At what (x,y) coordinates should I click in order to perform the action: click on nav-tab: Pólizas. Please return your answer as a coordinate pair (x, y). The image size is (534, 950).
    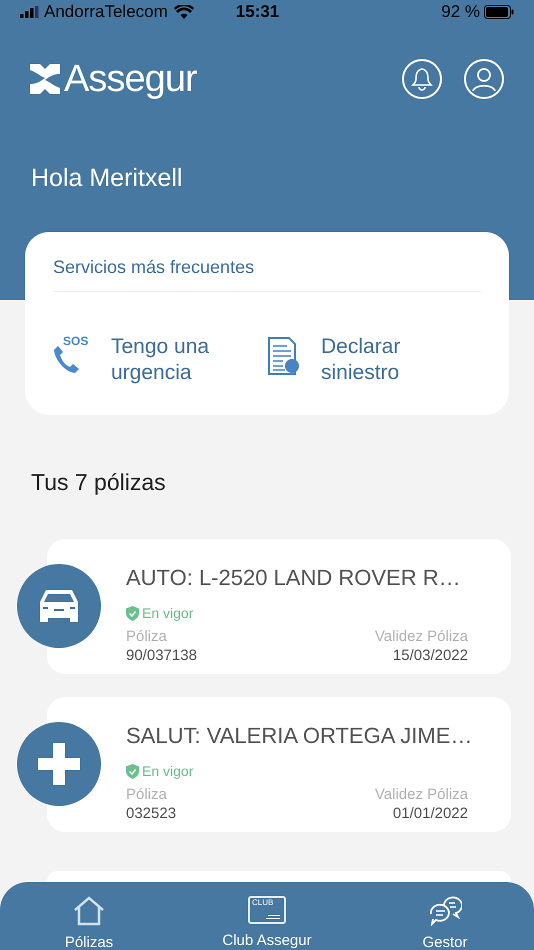
    Looking at the image, I should click on (89, 916).